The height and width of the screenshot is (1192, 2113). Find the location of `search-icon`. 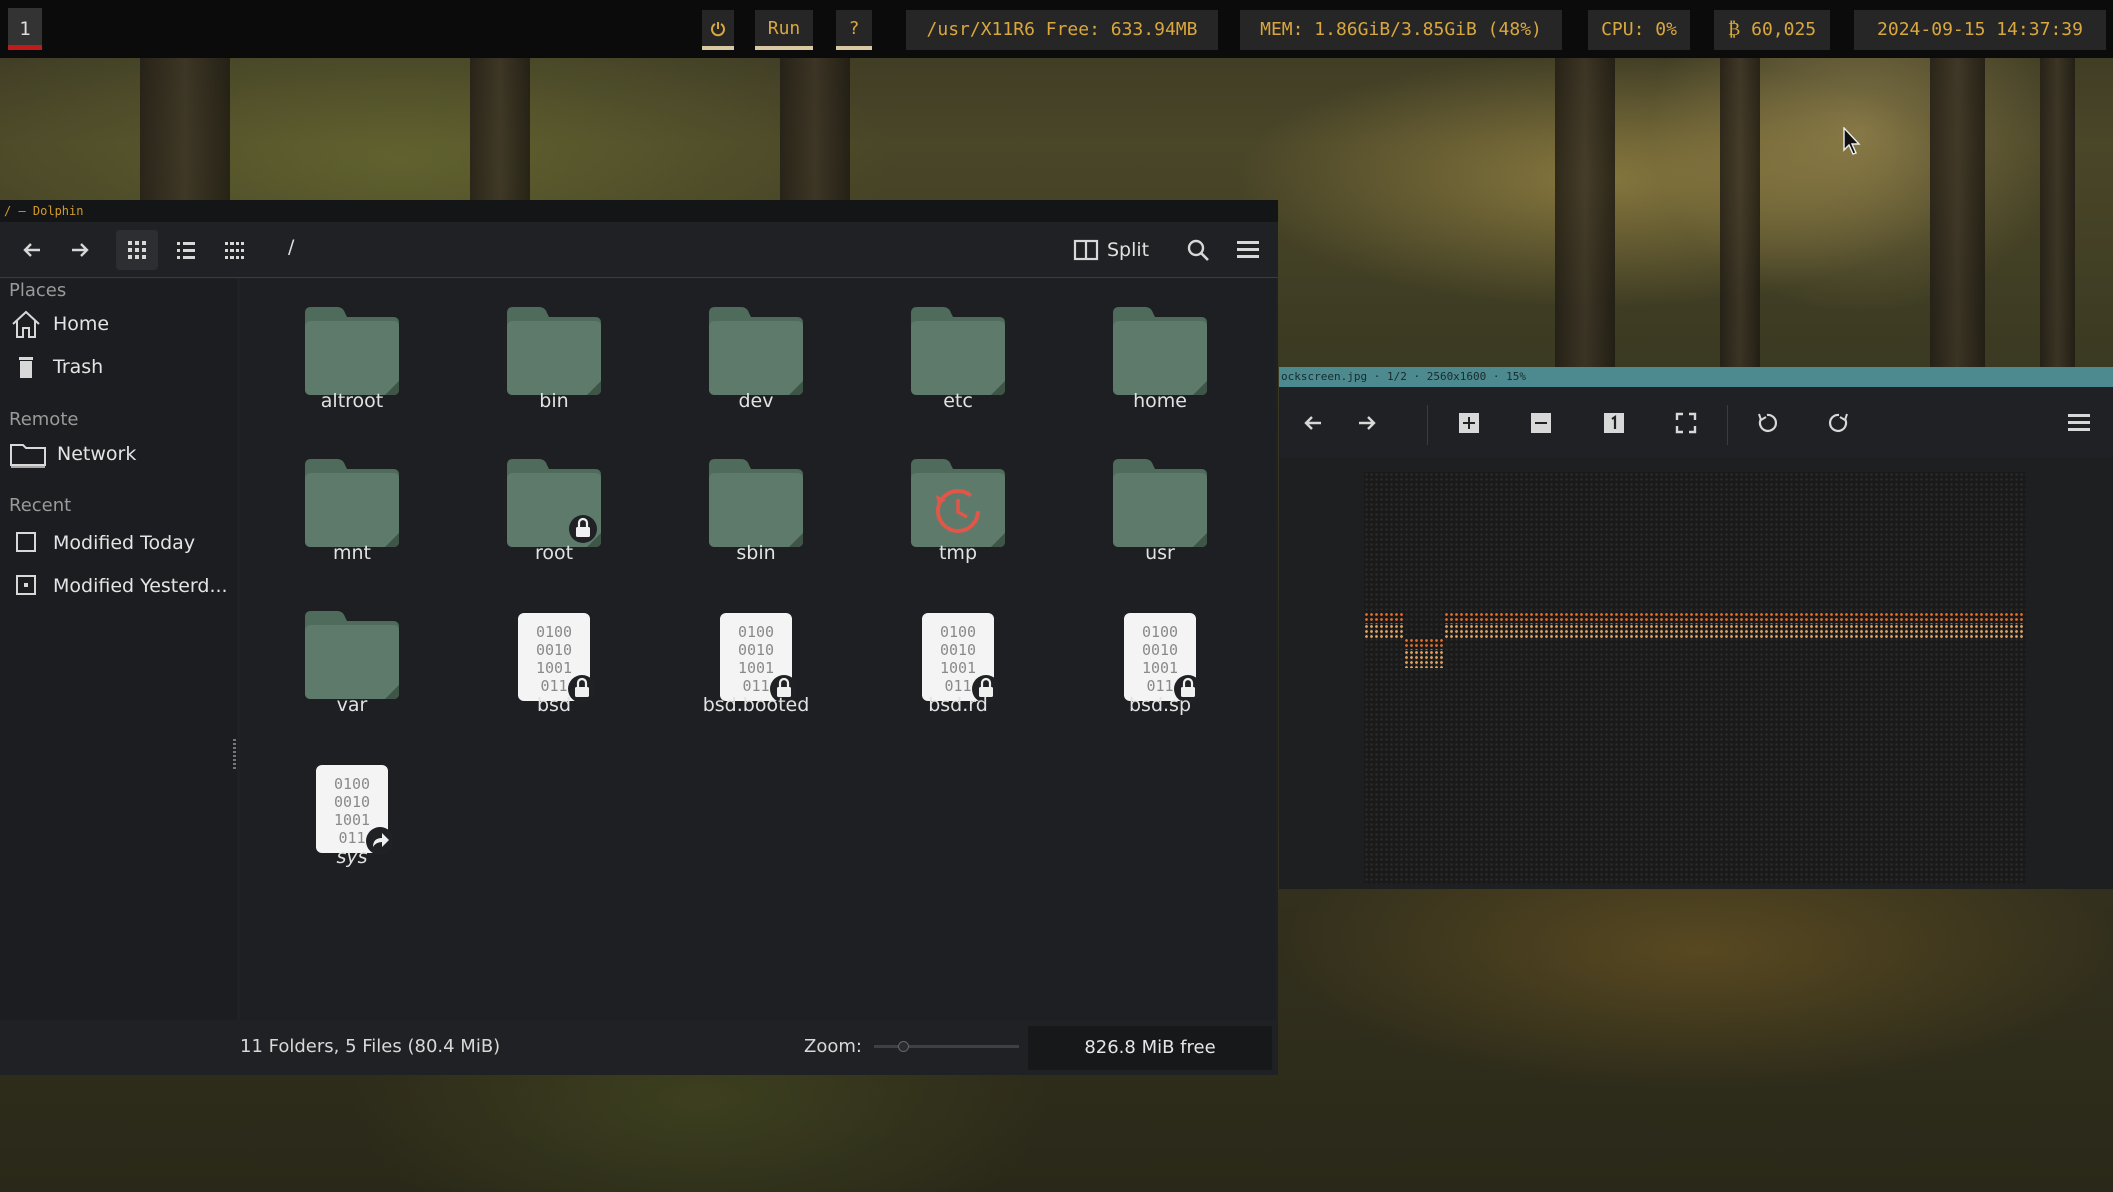

search-icon is located at coordinates (1198, 250).